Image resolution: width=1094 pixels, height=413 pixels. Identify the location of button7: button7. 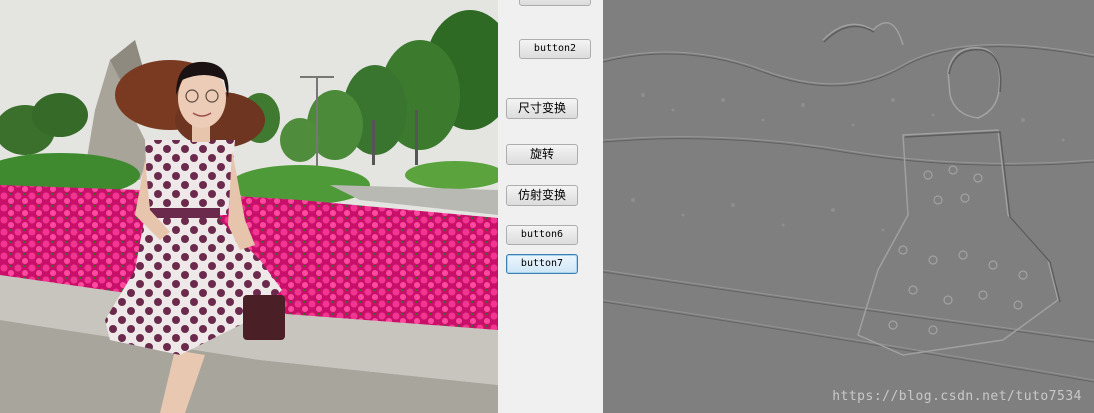
(542, 264).